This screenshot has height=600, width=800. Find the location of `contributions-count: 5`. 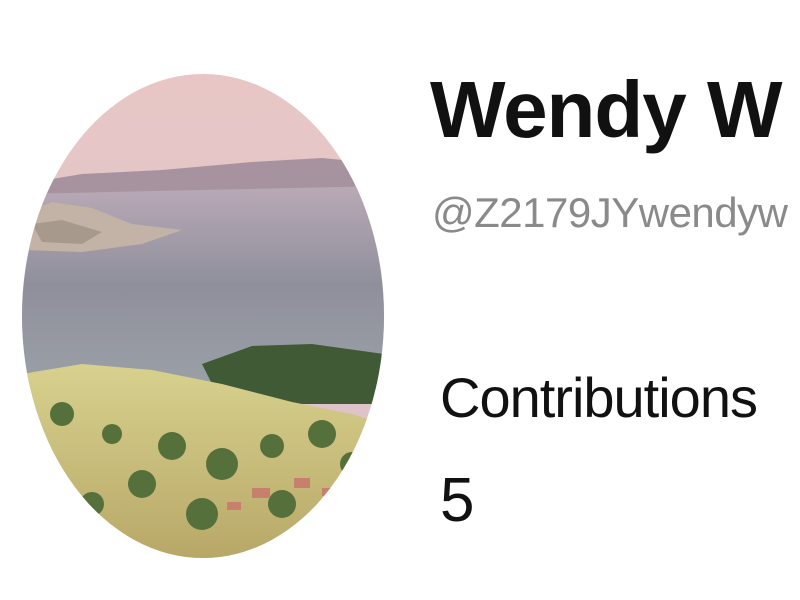

contributions-count: 5 is located at coordinates (457, 500).